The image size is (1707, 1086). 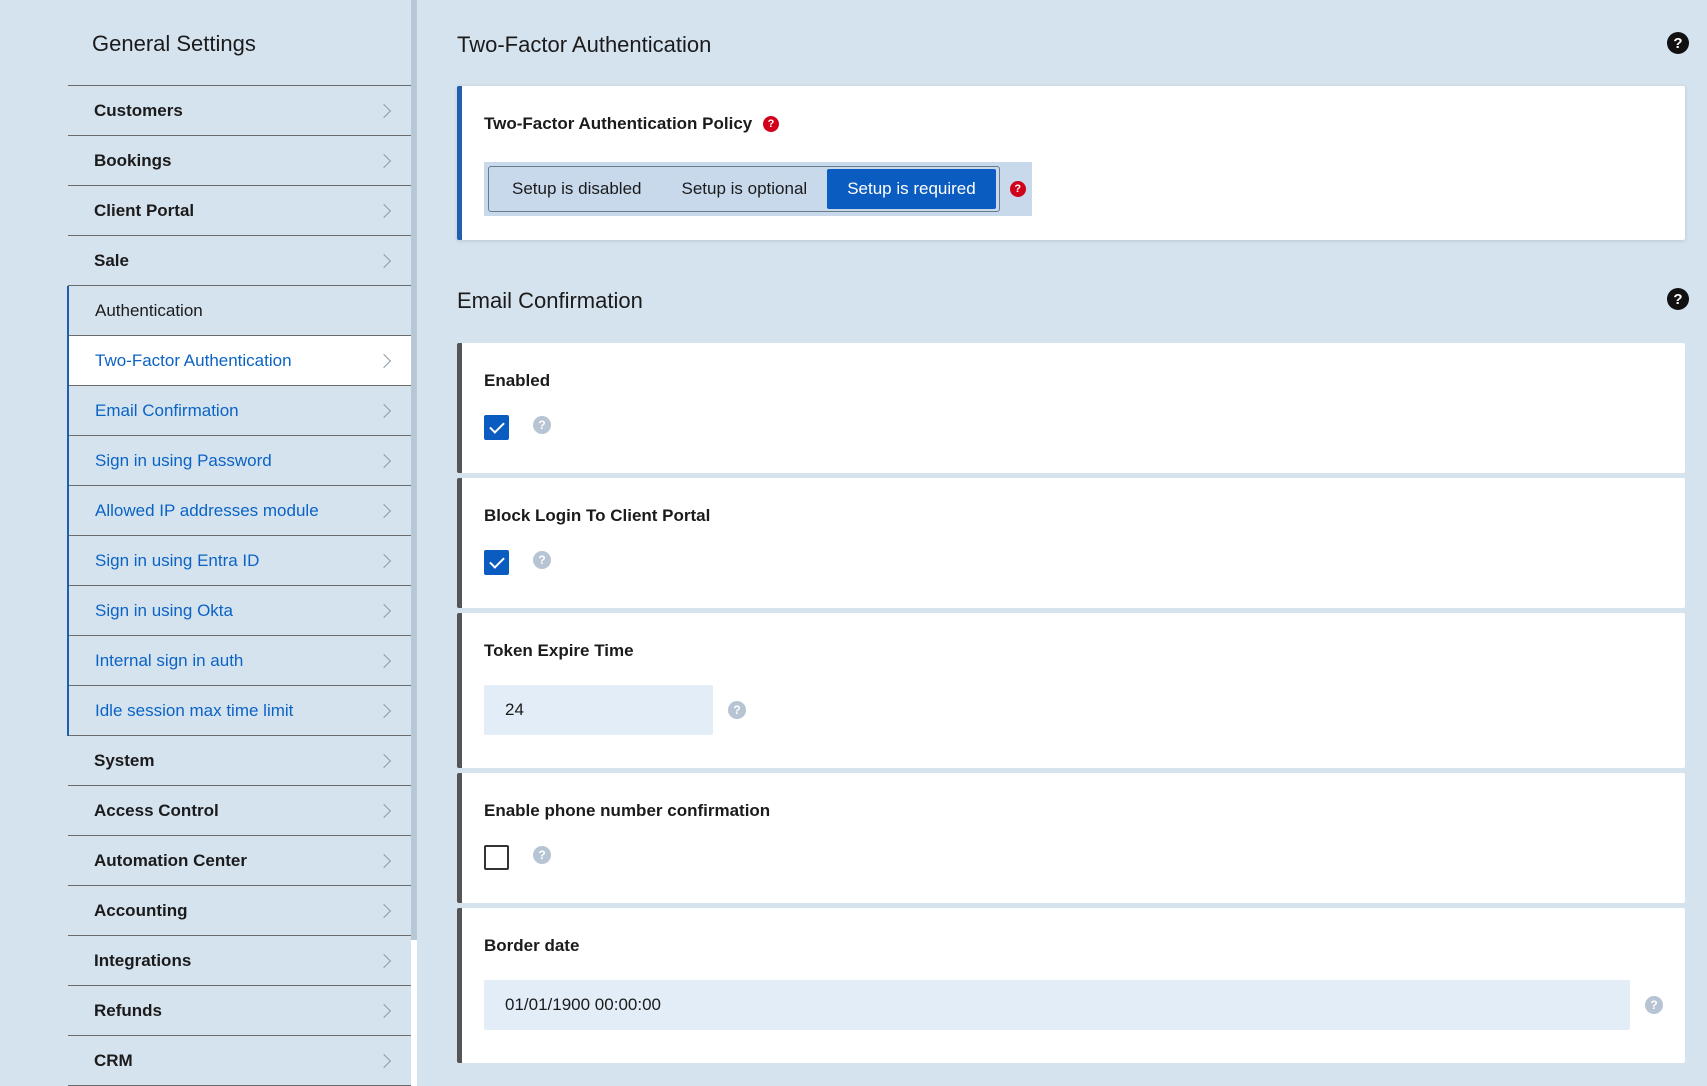 I want to click on sidebar-item-label: System, so click(x=124, y=760).